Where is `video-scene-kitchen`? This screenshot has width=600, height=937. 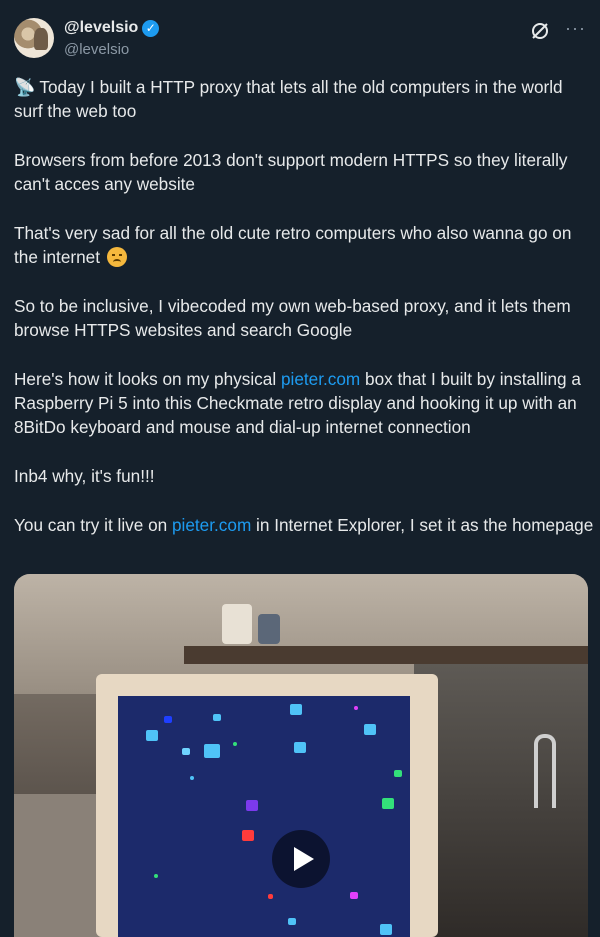
video-scene-kitchen is located at coordinates (501, 800).